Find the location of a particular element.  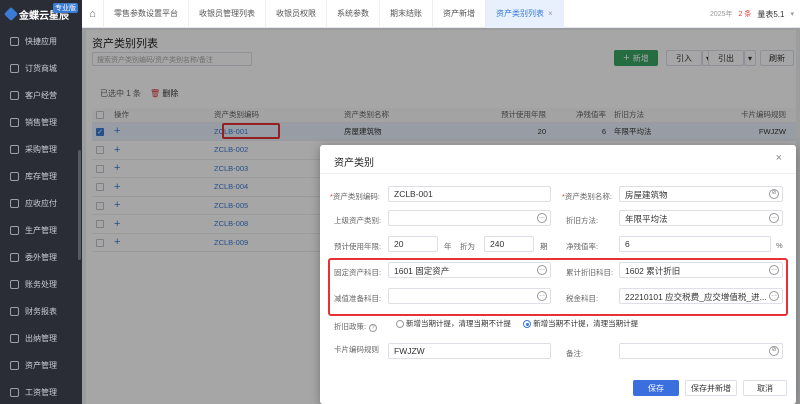

sidebar-item-label: 委外管理 is located at coordinates (41, 257).